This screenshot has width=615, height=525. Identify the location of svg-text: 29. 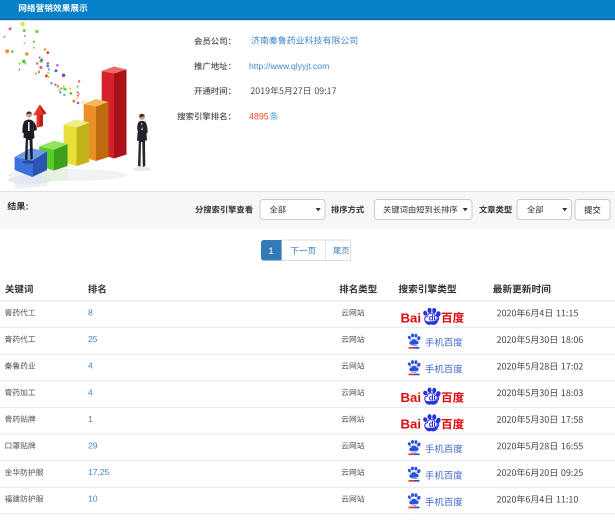
(93, 446).